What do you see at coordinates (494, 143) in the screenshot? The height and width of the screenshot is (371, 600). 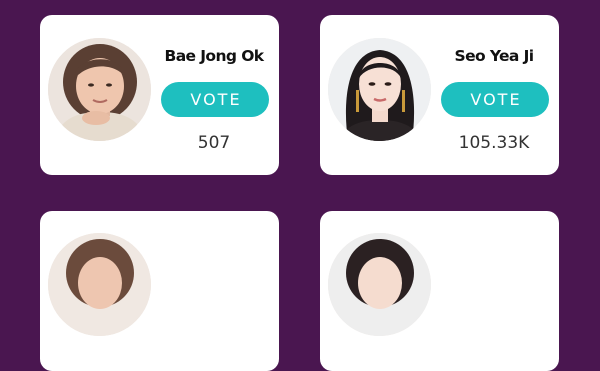 I see `vote-count: 105.33K` at bounding box center [494, 143].